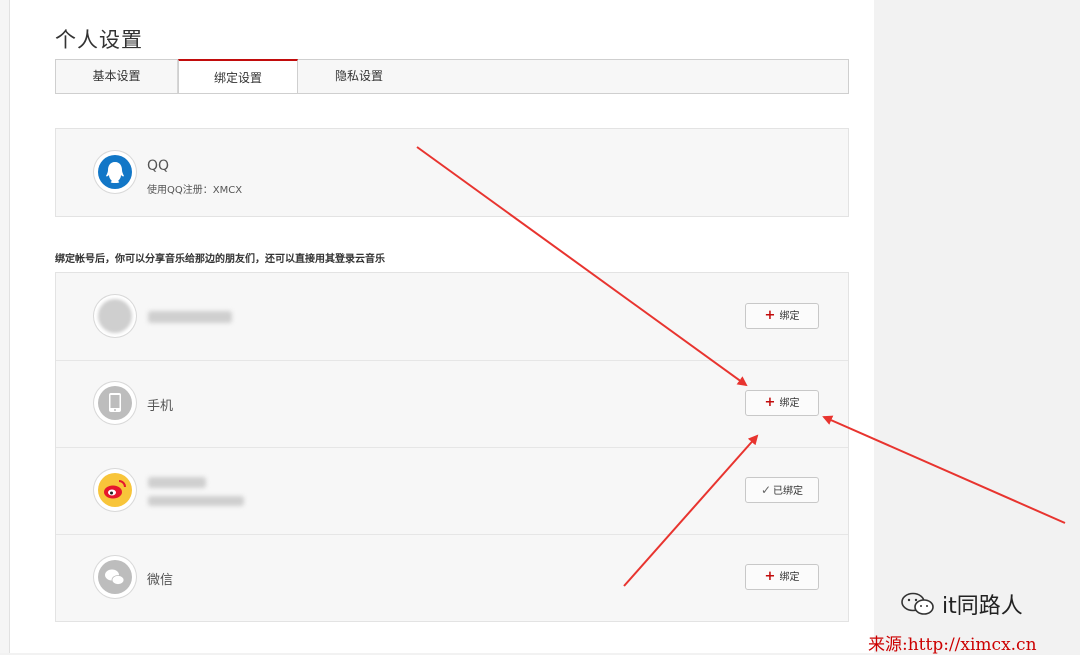 The width and height of the screenshot is (1080, 655). I want to click on watermark-text: it同路人, so click(982, 606).